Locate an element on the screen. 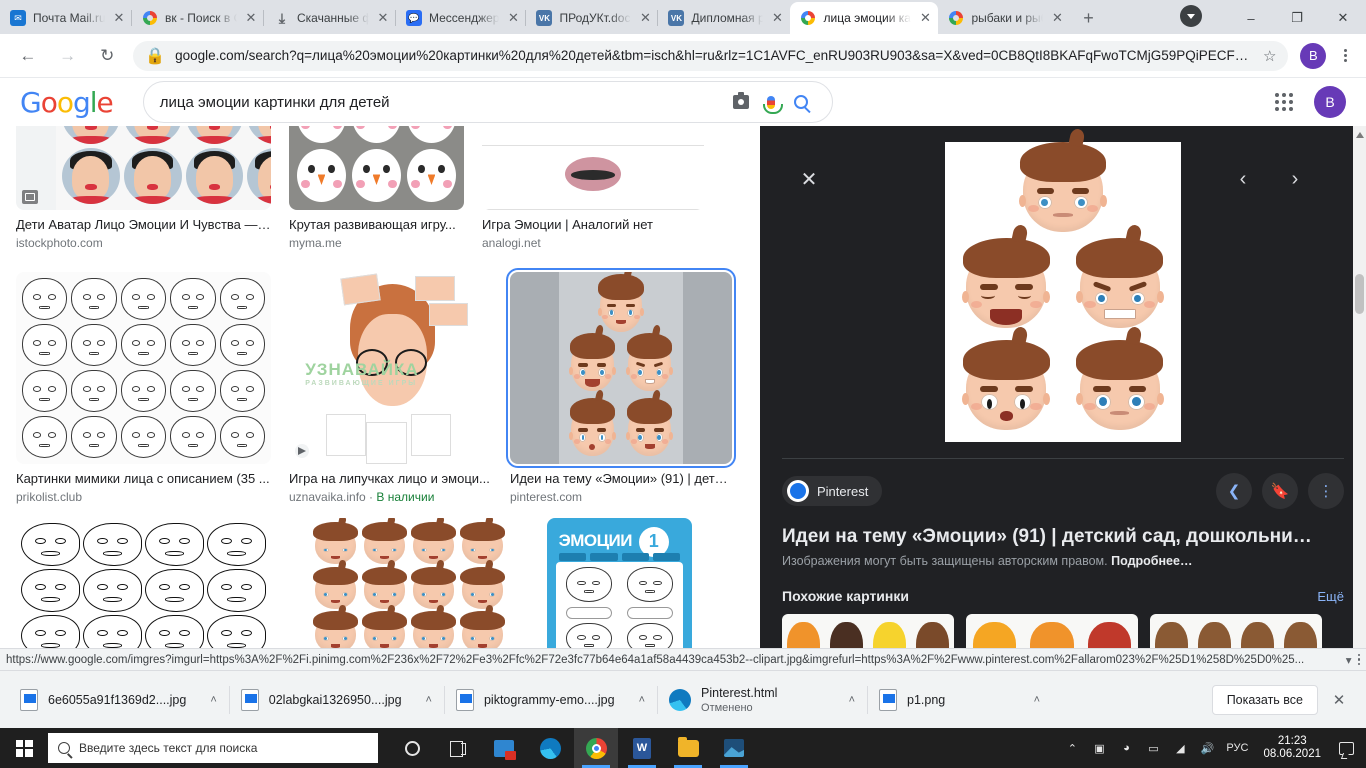  tab-2: ⤓ Скачанные файлы ✕ is located at coordinates (329, 18).